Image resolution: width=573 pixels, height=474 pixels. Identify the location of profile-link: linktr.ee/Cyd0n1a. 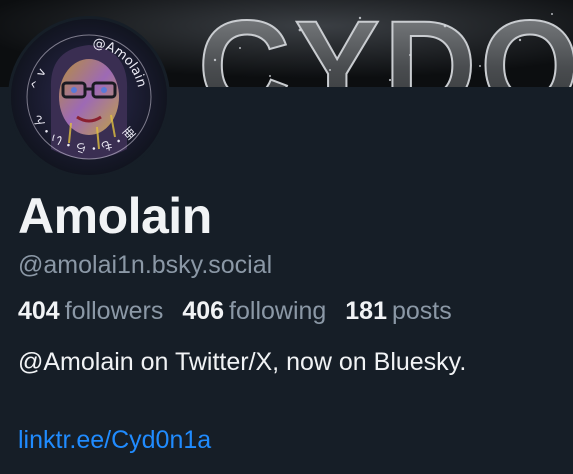
(114, 440).